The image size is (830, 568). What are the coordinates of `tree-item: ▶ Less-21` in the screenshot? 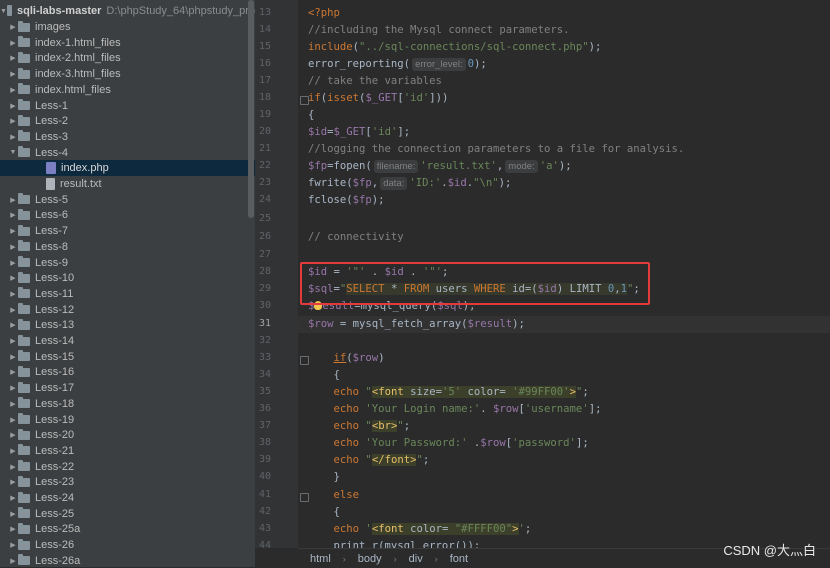 It's located at (127, 451).